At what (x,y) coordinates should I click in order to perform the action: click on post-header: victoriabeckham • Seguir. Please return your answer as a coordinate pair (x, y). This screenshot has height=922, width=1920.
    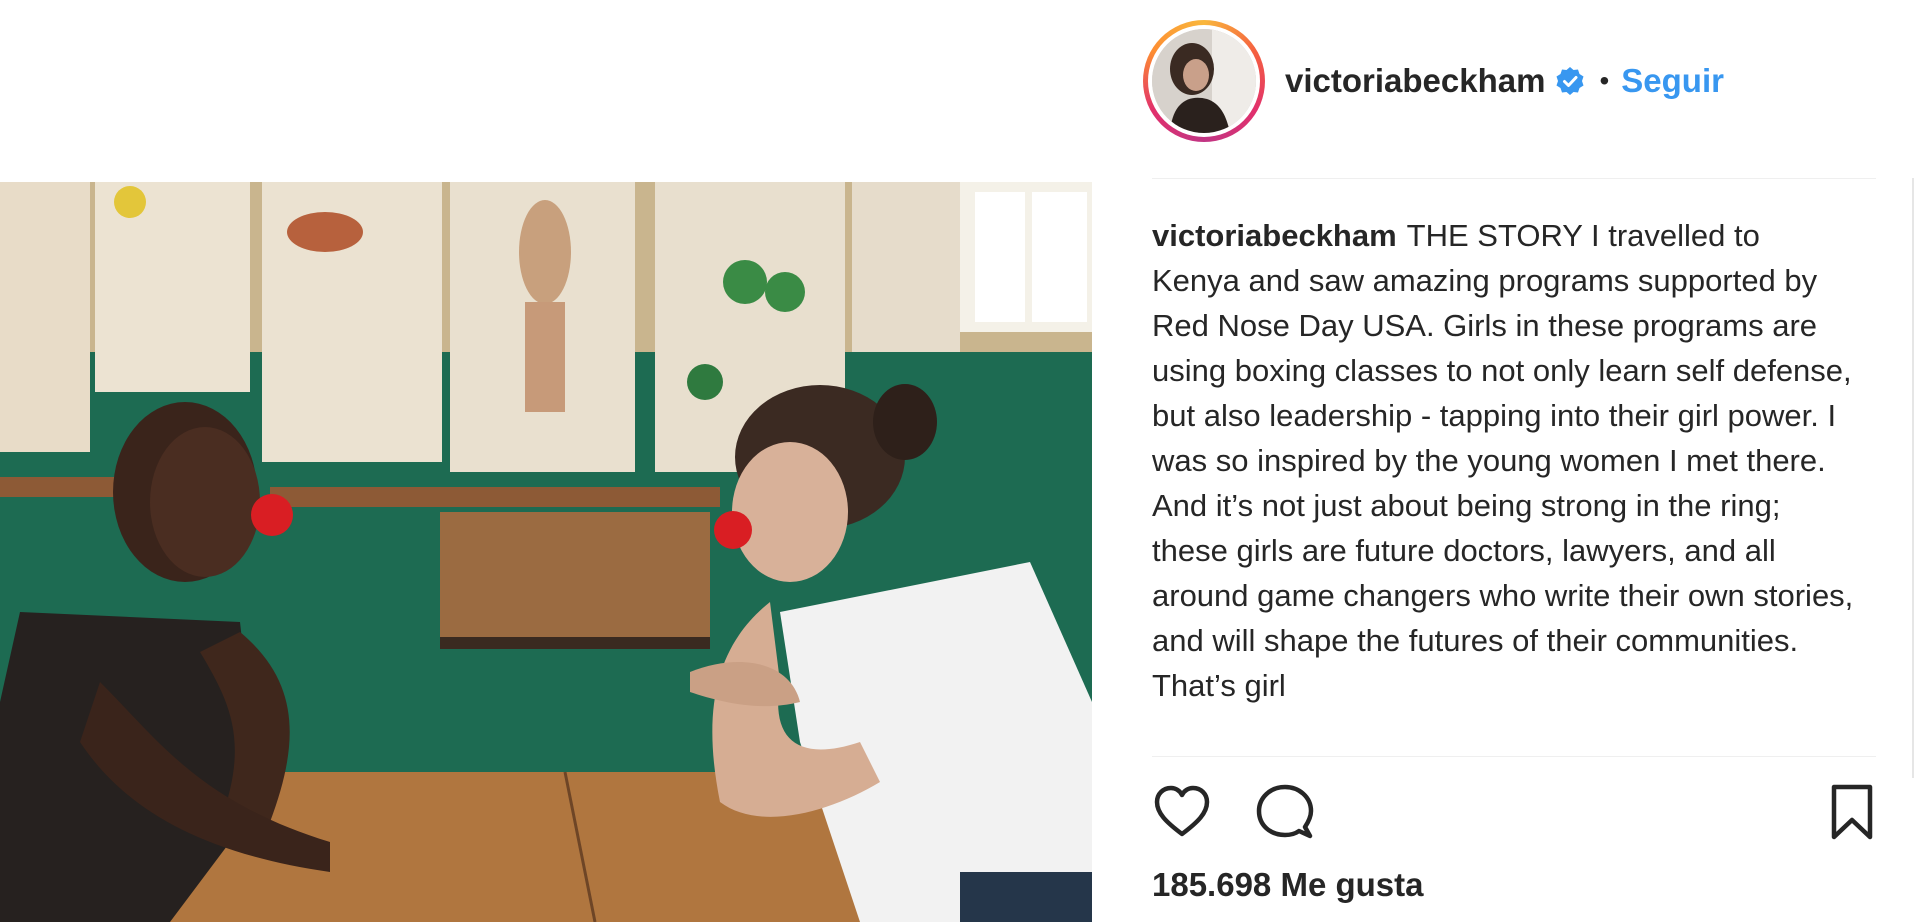
    Looking at the image, I should click on (1513, 81).